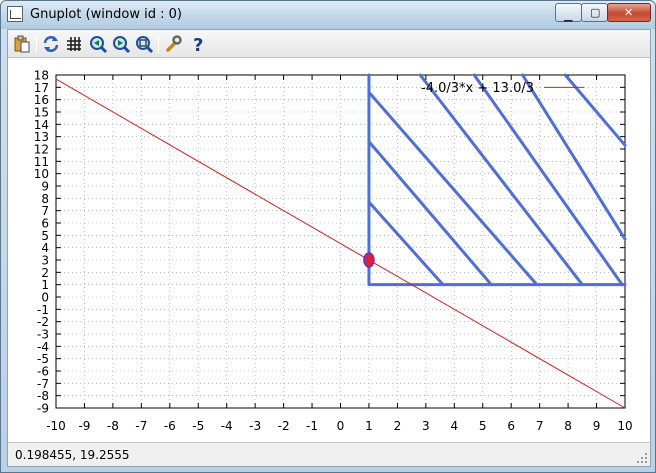  I want to click on maximize-button: ▢, so click(594, 12).